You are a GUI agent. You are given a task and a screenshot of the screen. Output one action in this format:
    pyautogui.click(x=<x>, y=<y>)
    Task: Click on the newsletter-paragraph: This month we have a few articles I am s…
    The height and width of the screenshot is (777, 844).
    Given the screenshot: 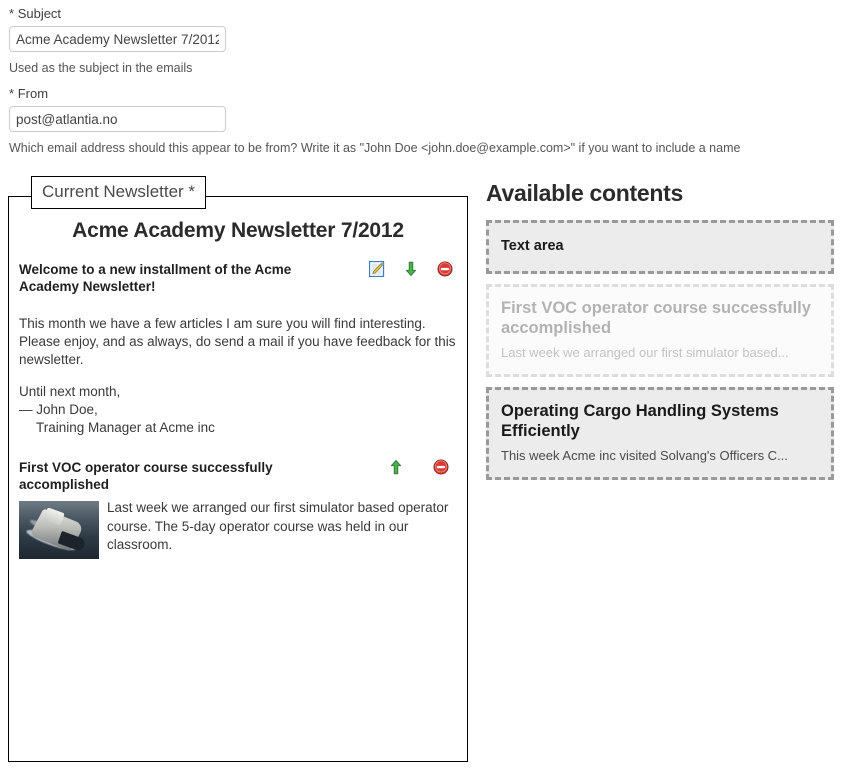 What is the action you would take?
    pyautogui.click(x=222, y=323)
    